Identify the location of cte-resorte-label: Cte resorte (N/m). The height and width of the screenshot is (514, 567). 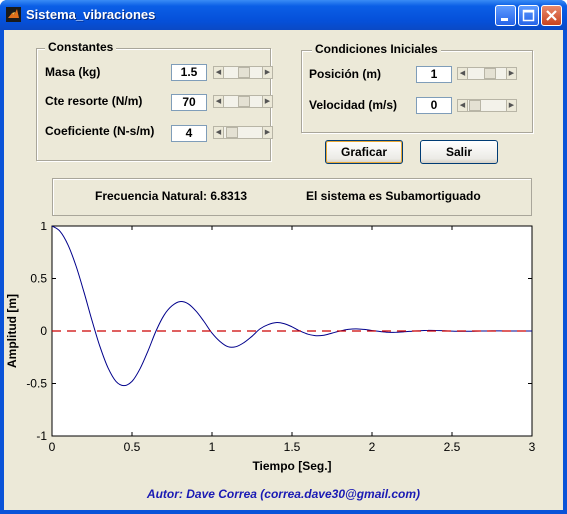
(94, 101).